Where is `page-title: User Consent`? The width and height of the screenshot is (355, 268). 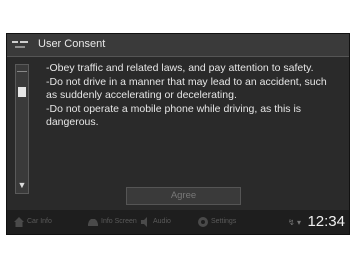 page-title: User Consent is located at coordinates (72, 44).